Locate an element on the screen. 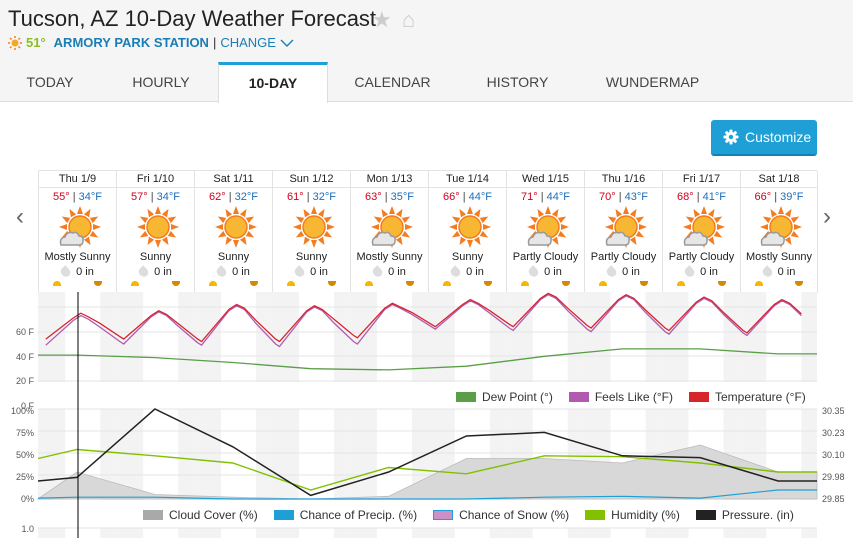  atmo-y-tick: 25% is located at coordinates (24, 477).